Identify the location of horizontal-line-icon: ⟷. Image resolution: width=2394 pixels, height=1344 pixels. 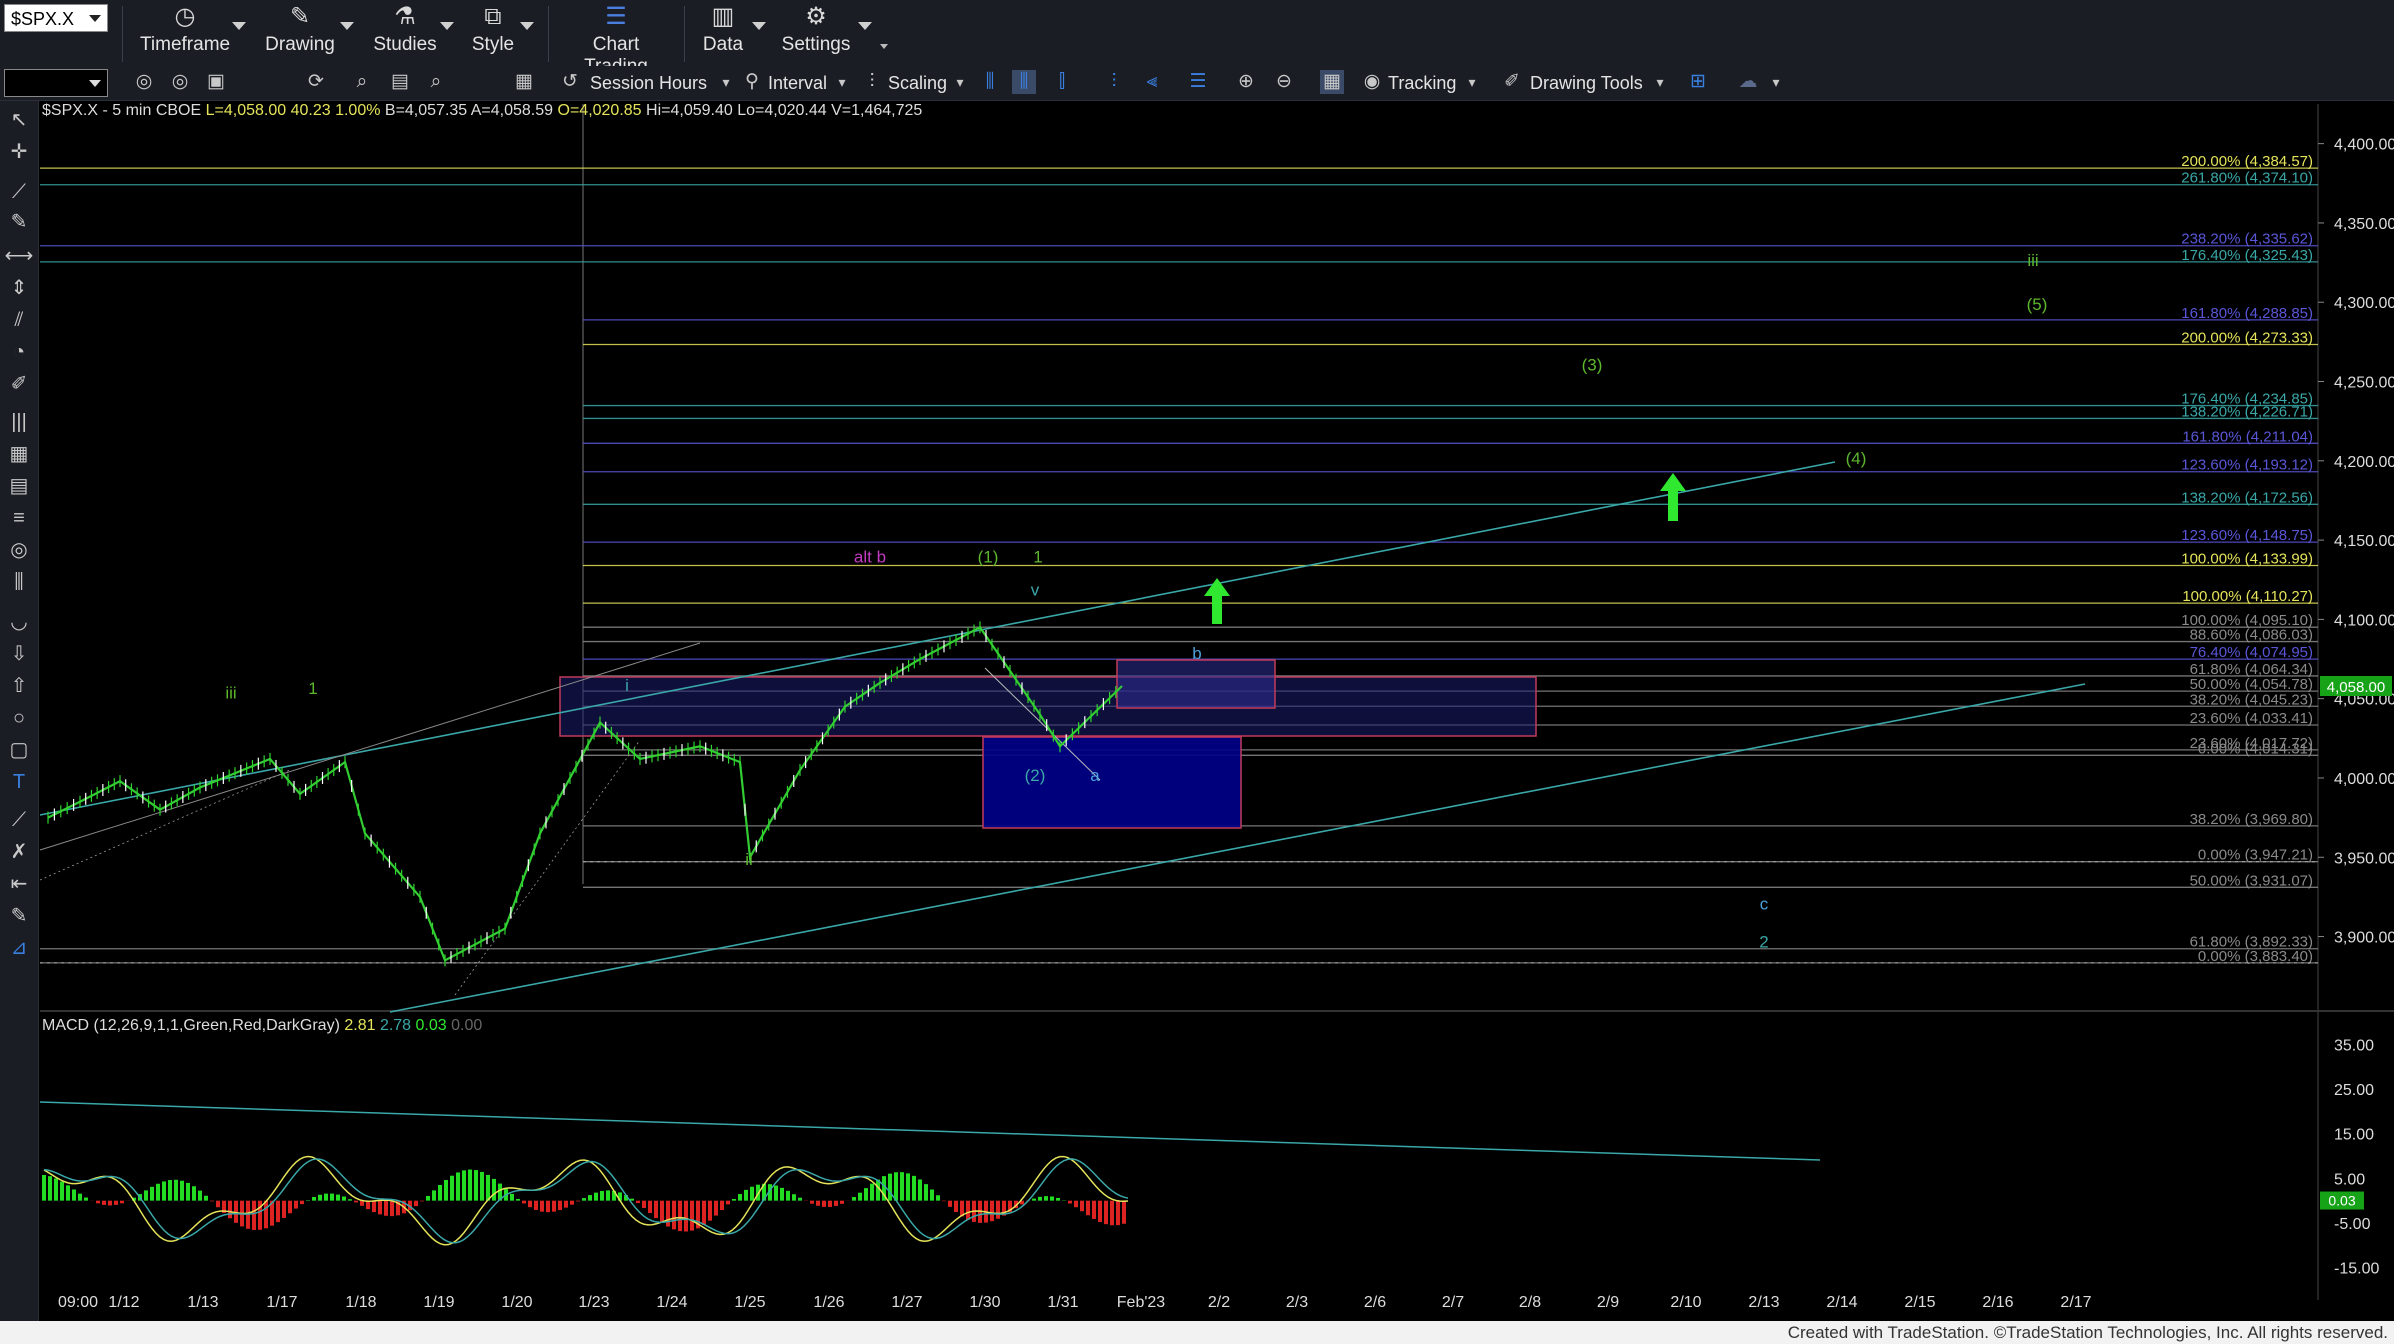
(19, 256).